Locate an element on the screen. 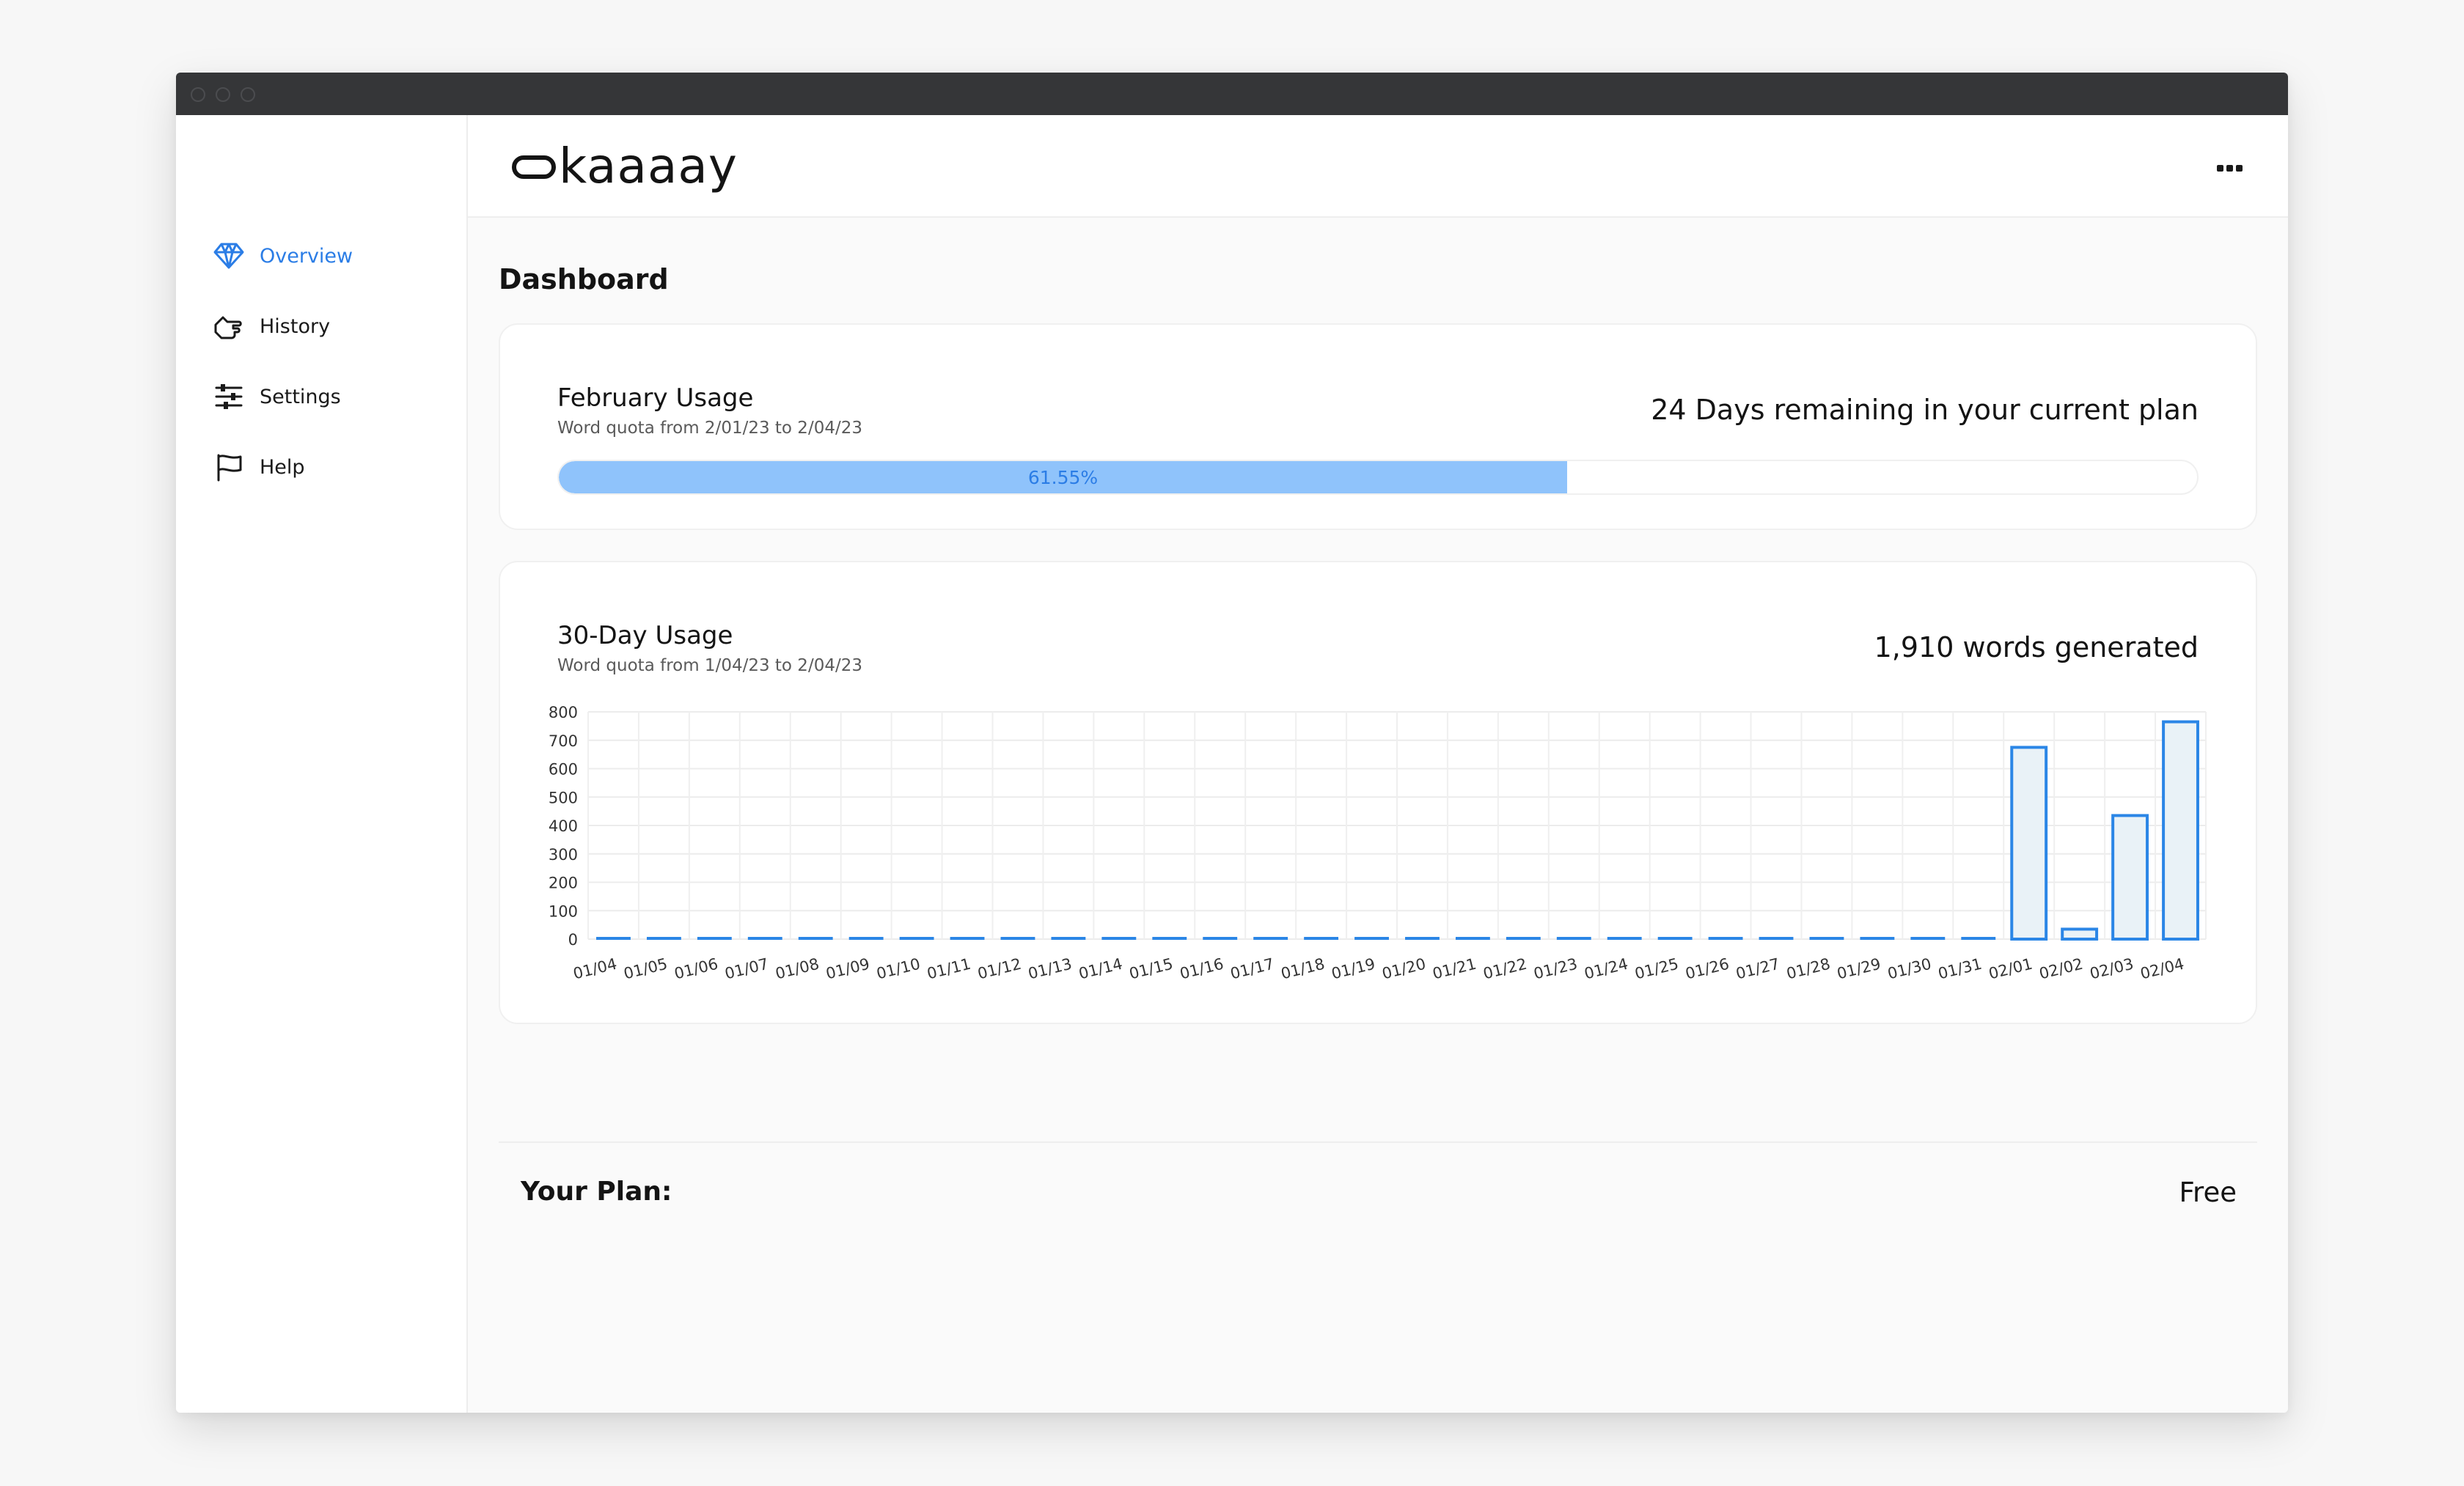 Image resolution: width=2464 pixels, height=1486 pixels. chart-x-tick-label: 01/21 is located at coordinates (1454, 969).